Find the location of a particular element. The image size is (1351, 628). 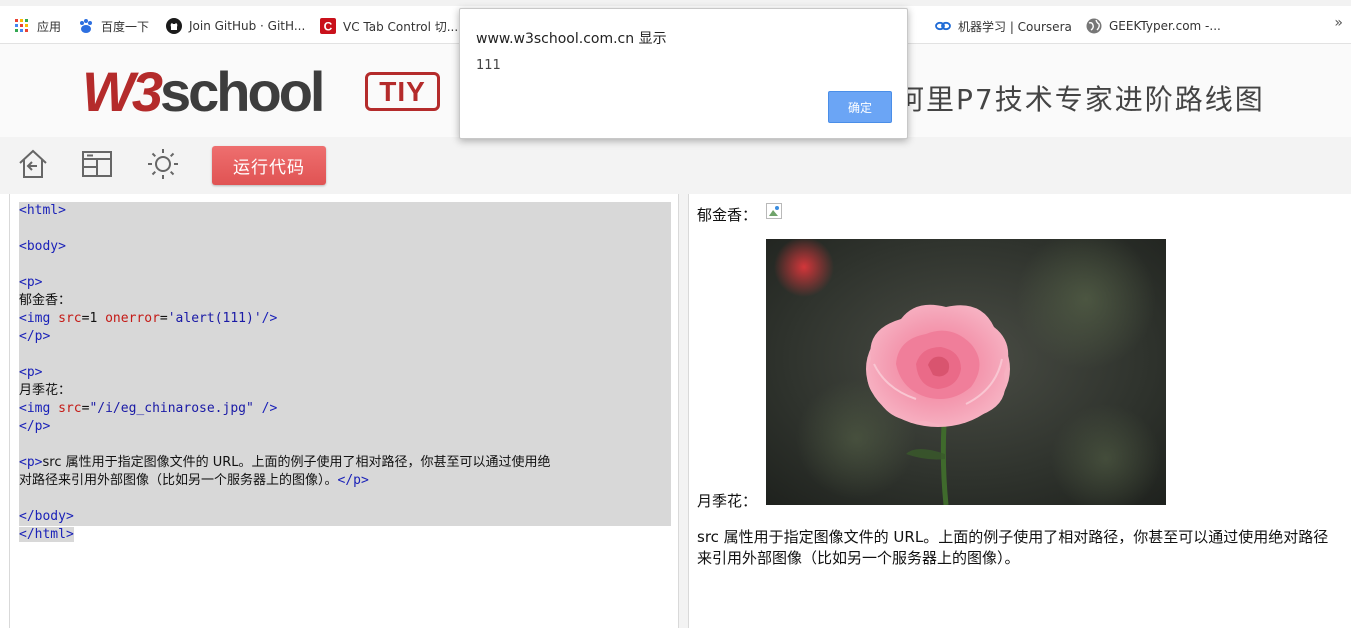

bookmark-label: 机器学习 | Coursera is located at coordinates (1015, 26).